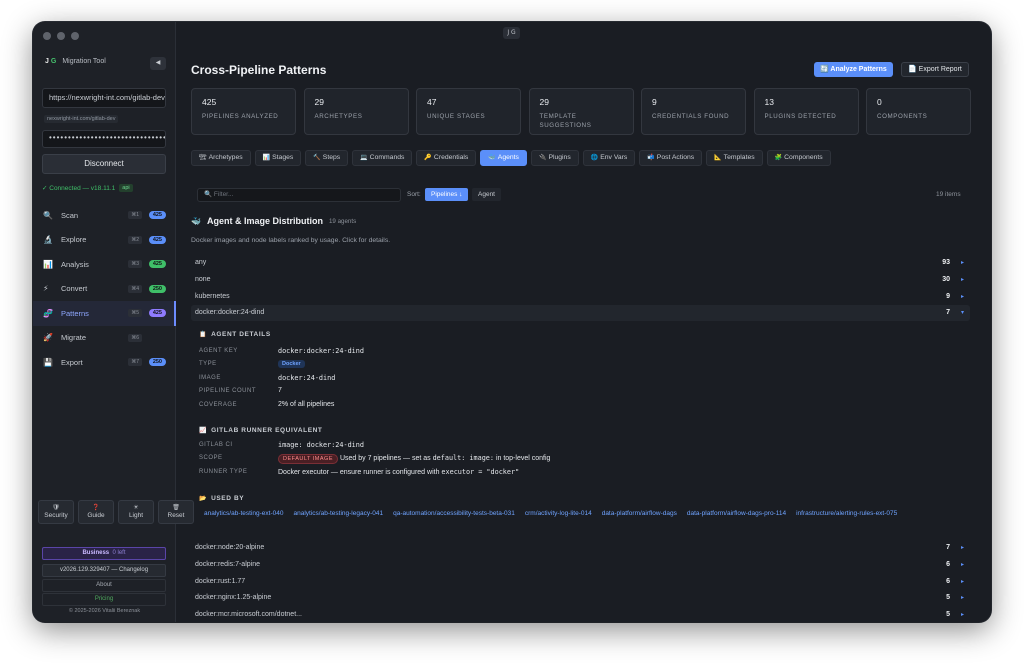 This screenshot has width=1024, height=665. I want to click on sidebar-item-label: Analysis, so click(75, 264).